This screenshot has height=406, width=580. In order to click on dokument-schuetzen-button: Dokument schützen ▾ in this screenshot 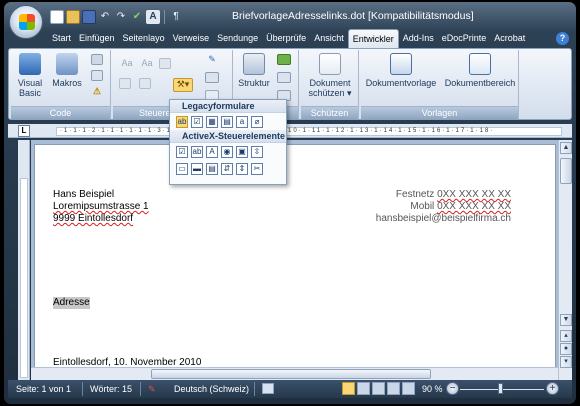, I will do `click(330, 75)`.